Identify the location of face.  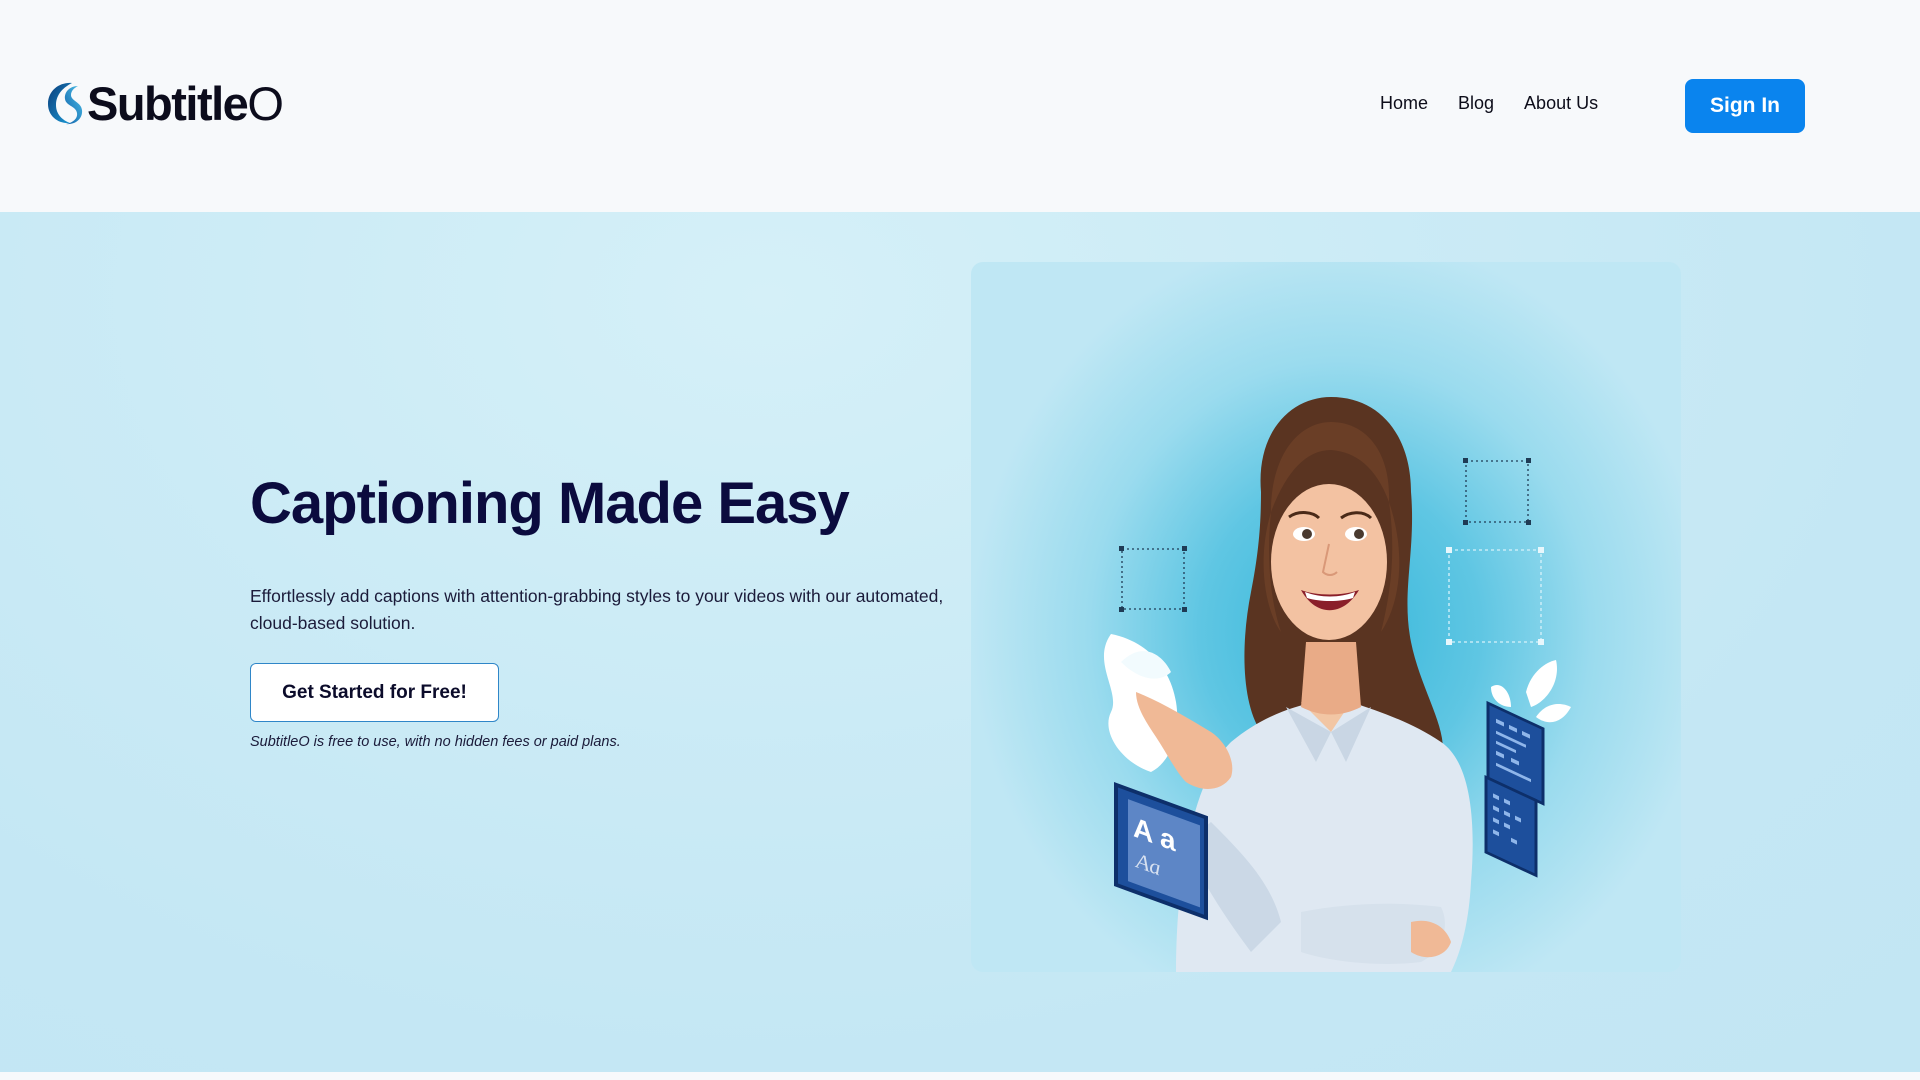
(1329, 562).